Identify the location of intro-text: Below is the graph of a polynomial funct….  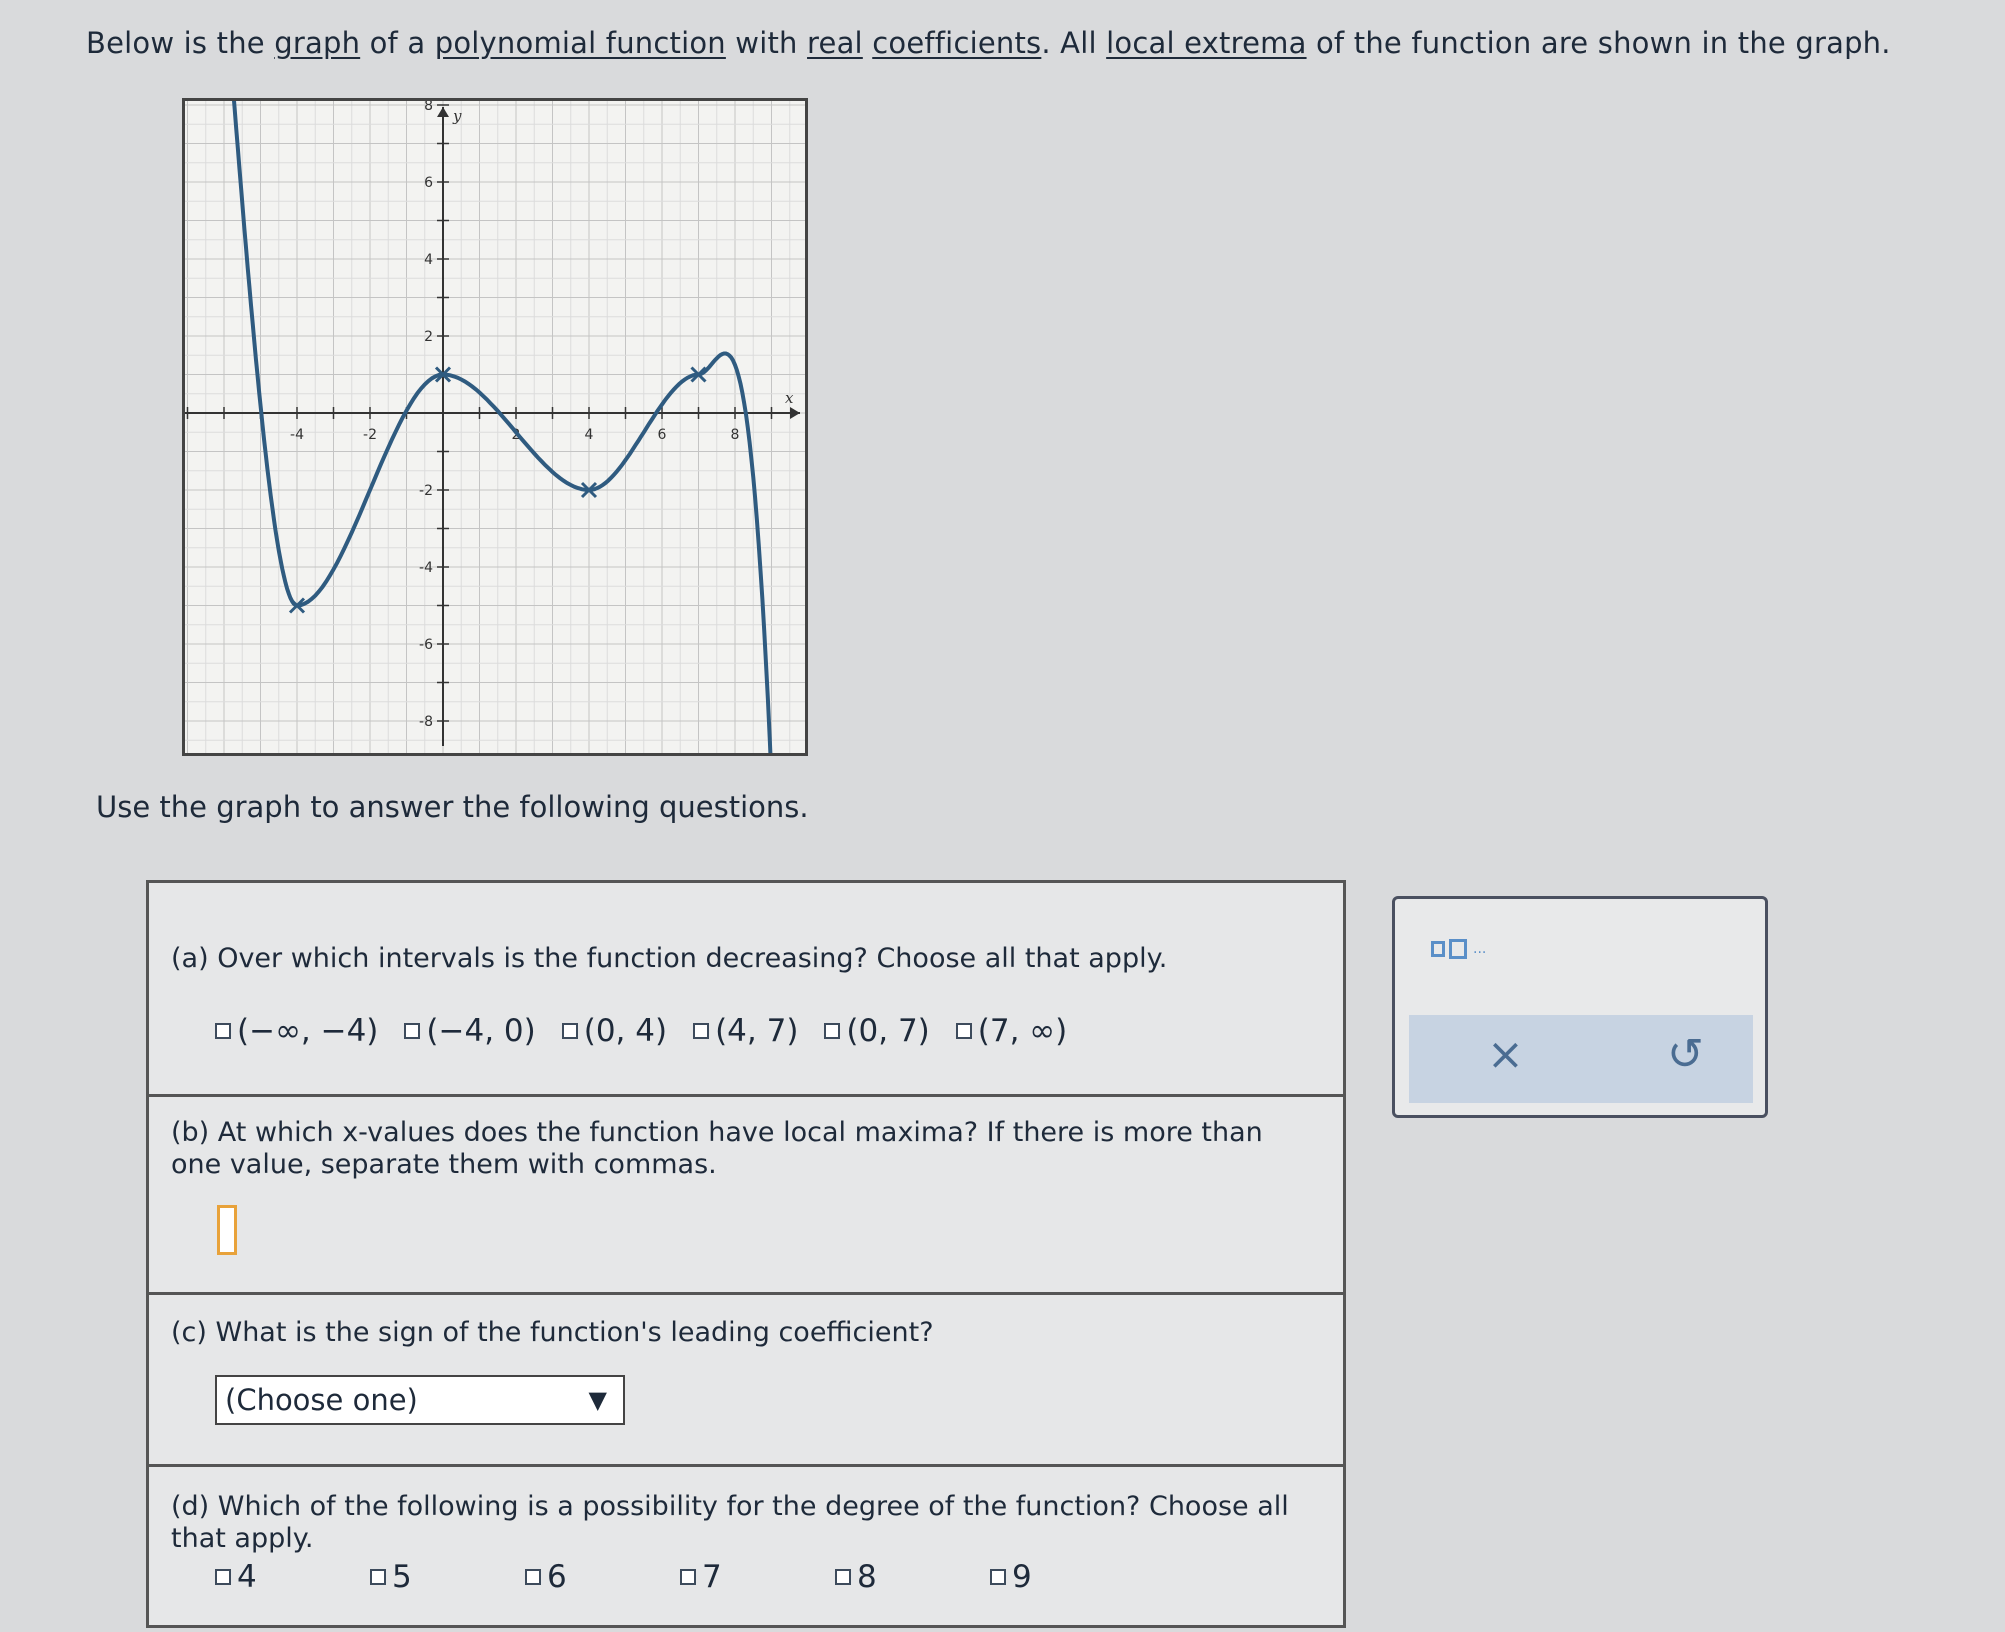
(988, 43).